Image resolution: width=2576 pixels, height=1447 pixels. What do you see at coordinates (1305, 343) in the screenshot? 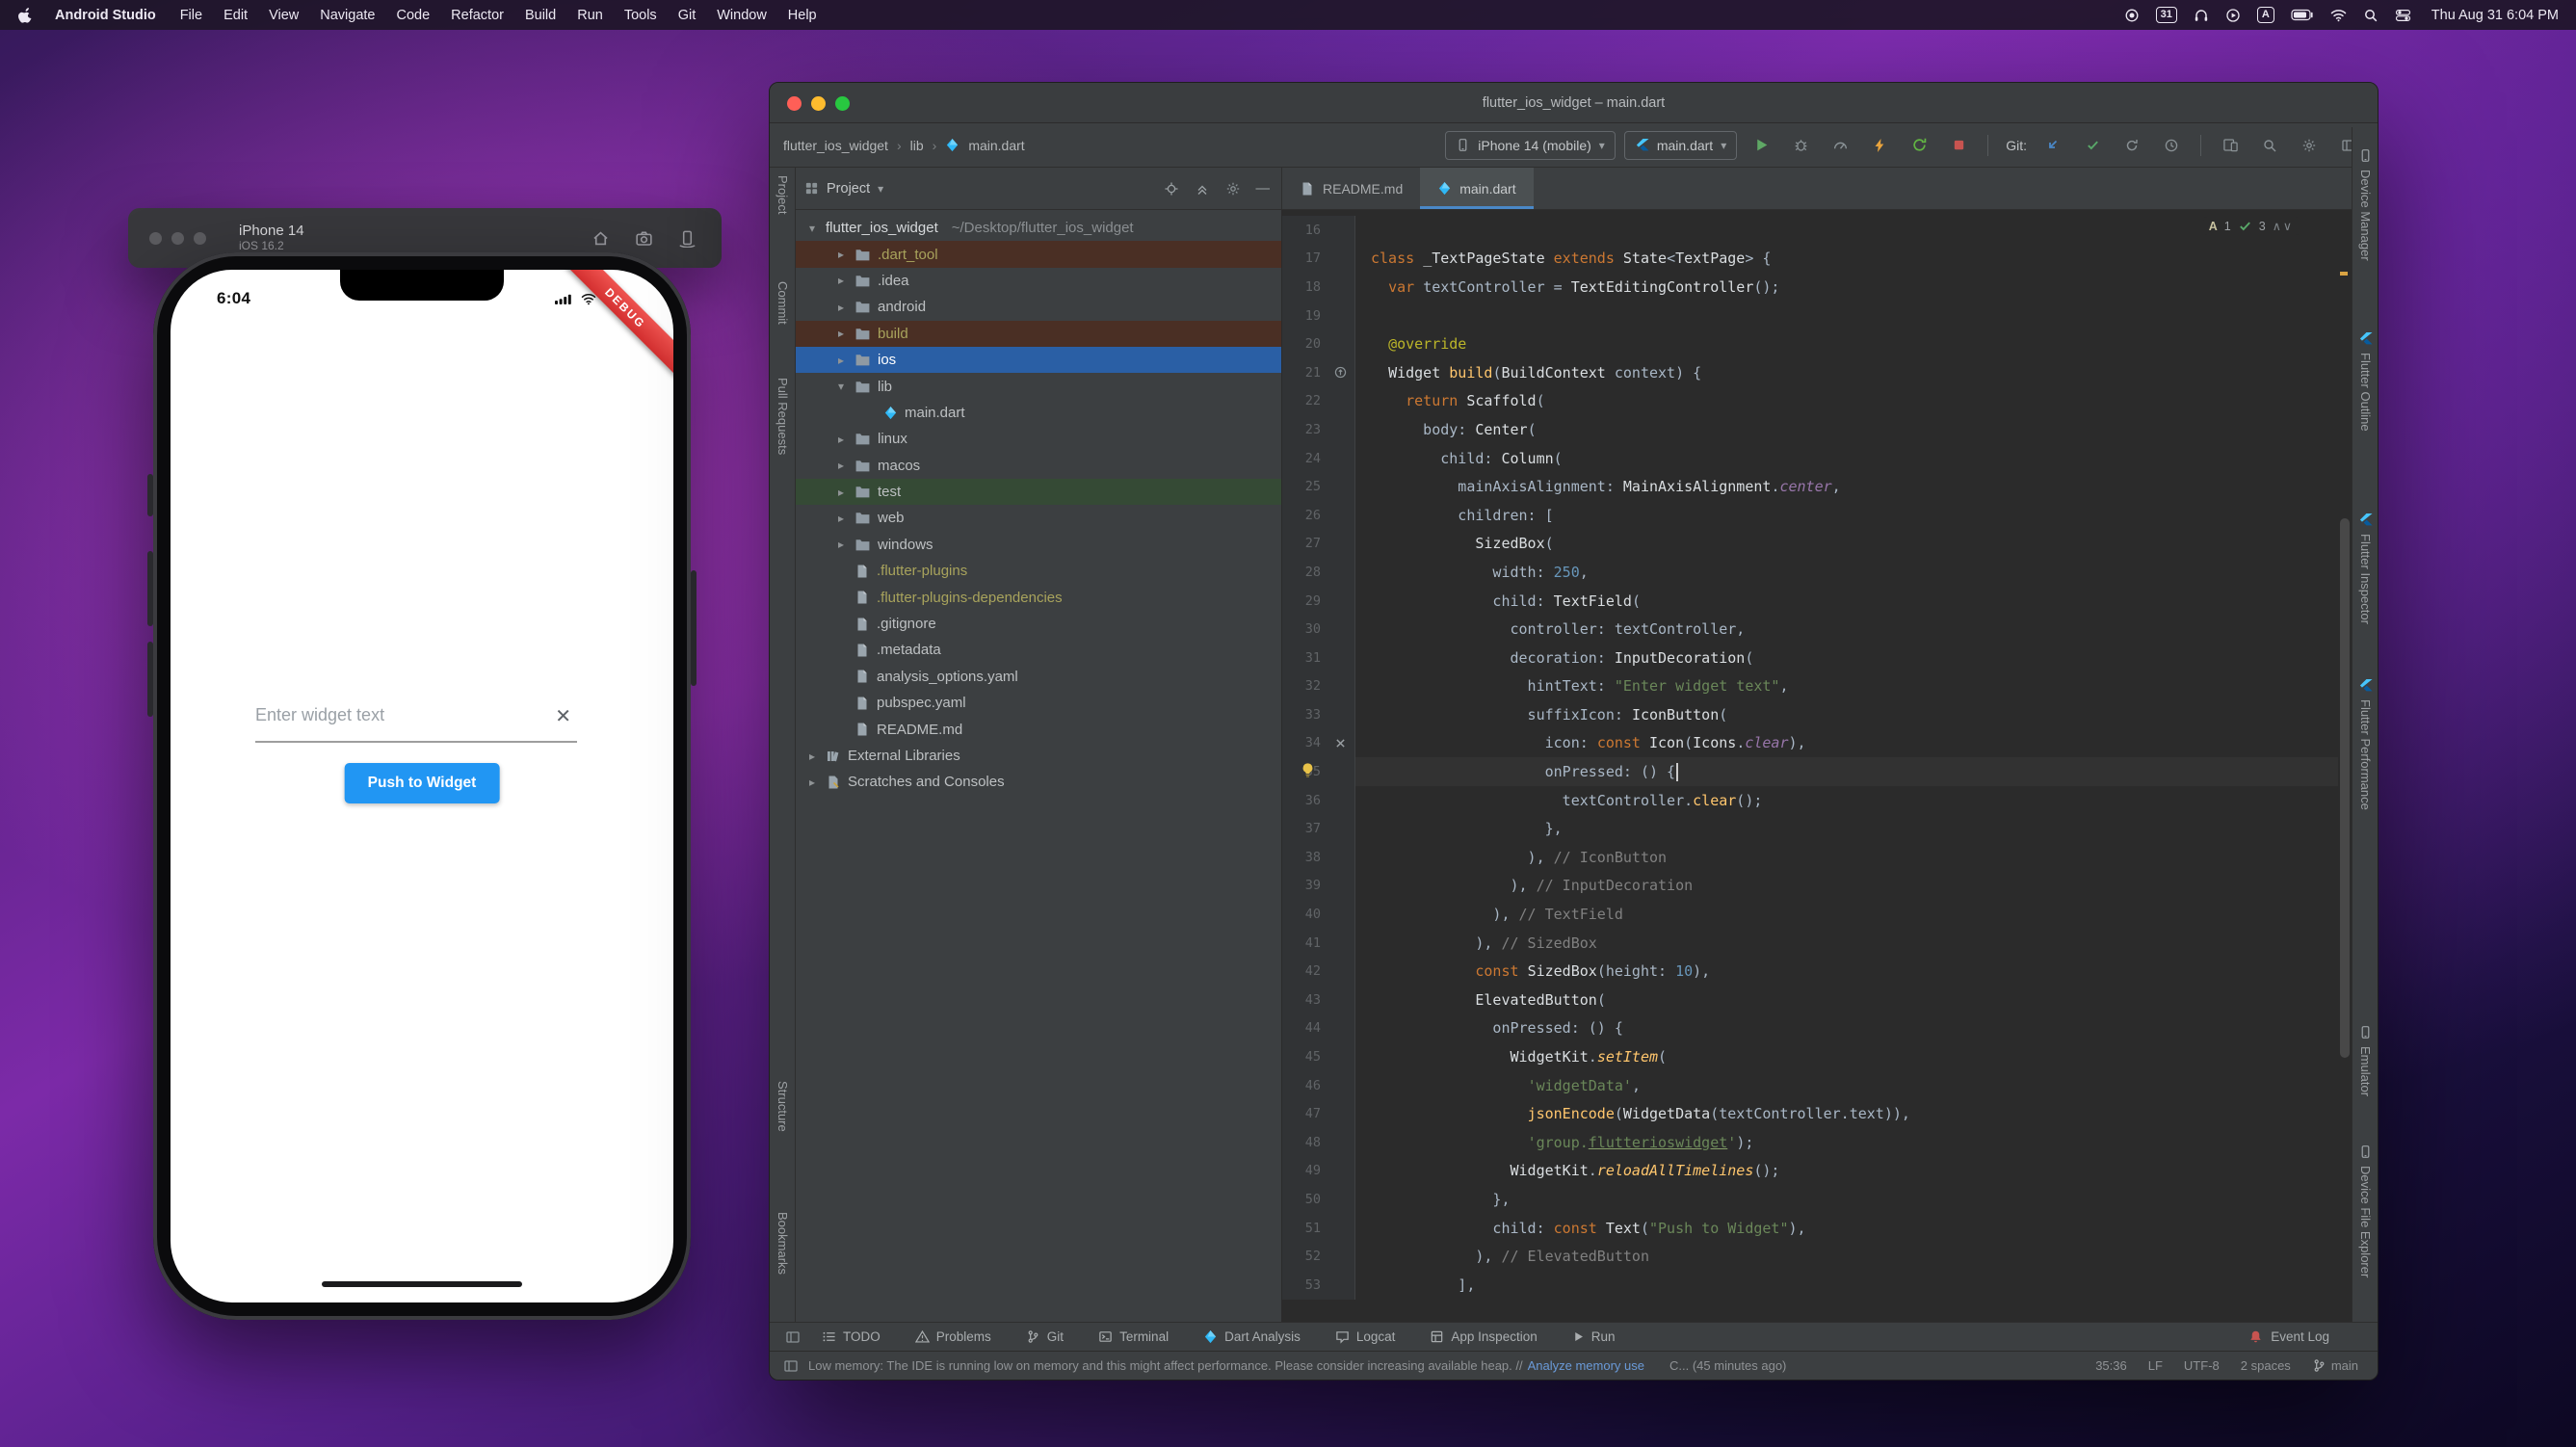
I see `line-number: 20` at bounding box center [1305, 343].